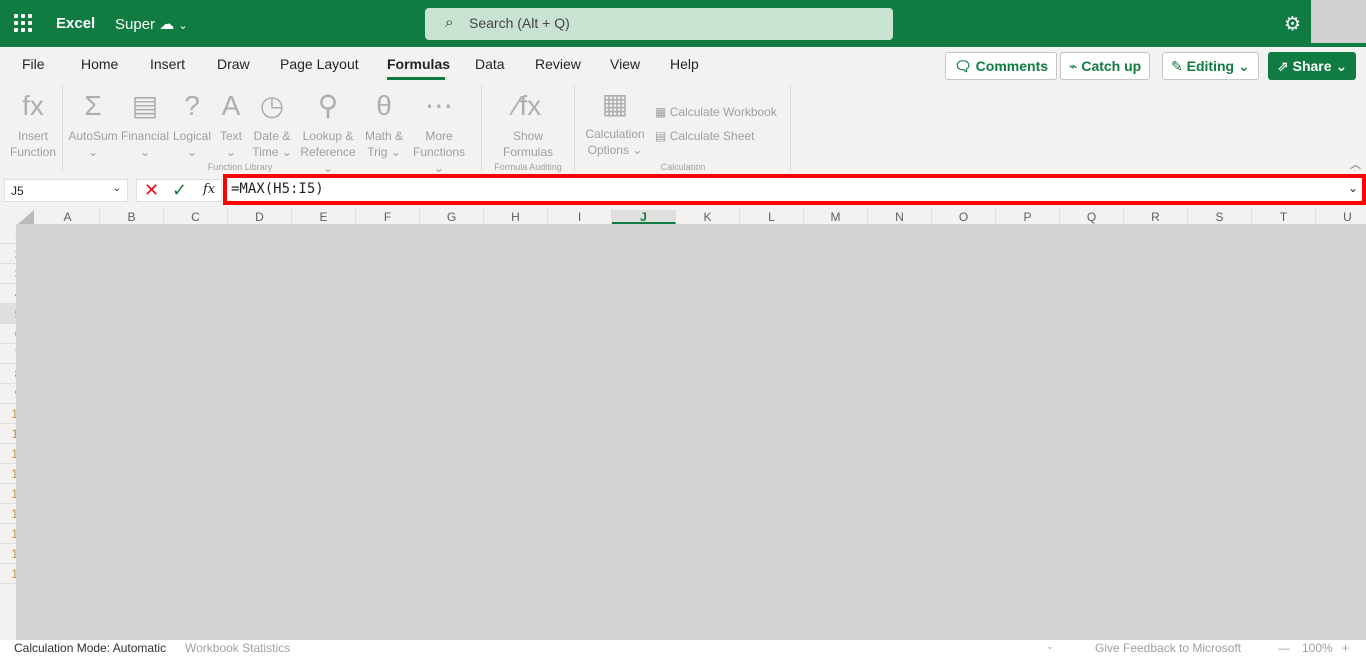 This screenshot has height=657, width=1366. I want to click on column-header: H, so click(516, 217).